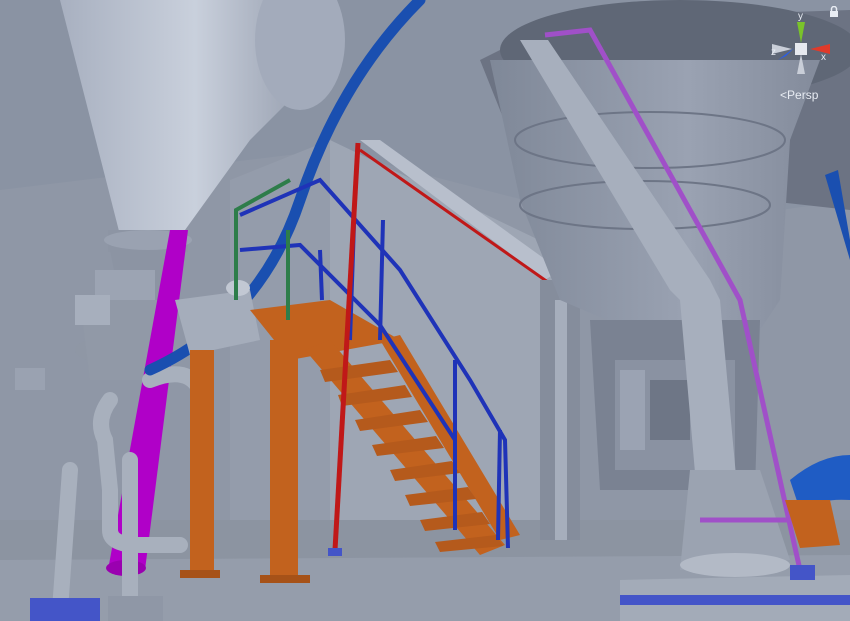 The image size is (850, 621). Describe the element at coordinates (773, 52) in the screenshot. I see `gizmo-label-z: z` at that location.